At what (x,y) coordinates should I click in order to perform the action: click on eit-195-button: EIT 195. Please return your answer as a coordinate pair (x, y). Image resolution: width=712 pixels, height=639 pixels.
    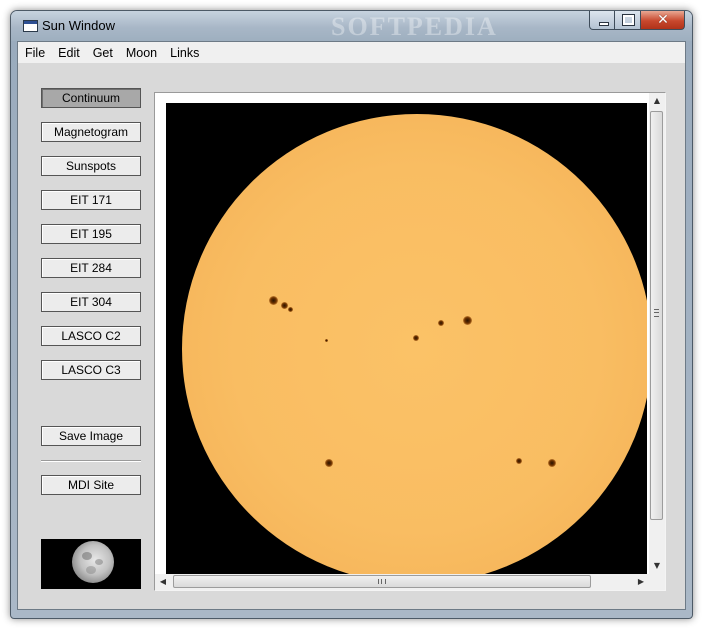
    Looking at the image, I should click on (91, 234).